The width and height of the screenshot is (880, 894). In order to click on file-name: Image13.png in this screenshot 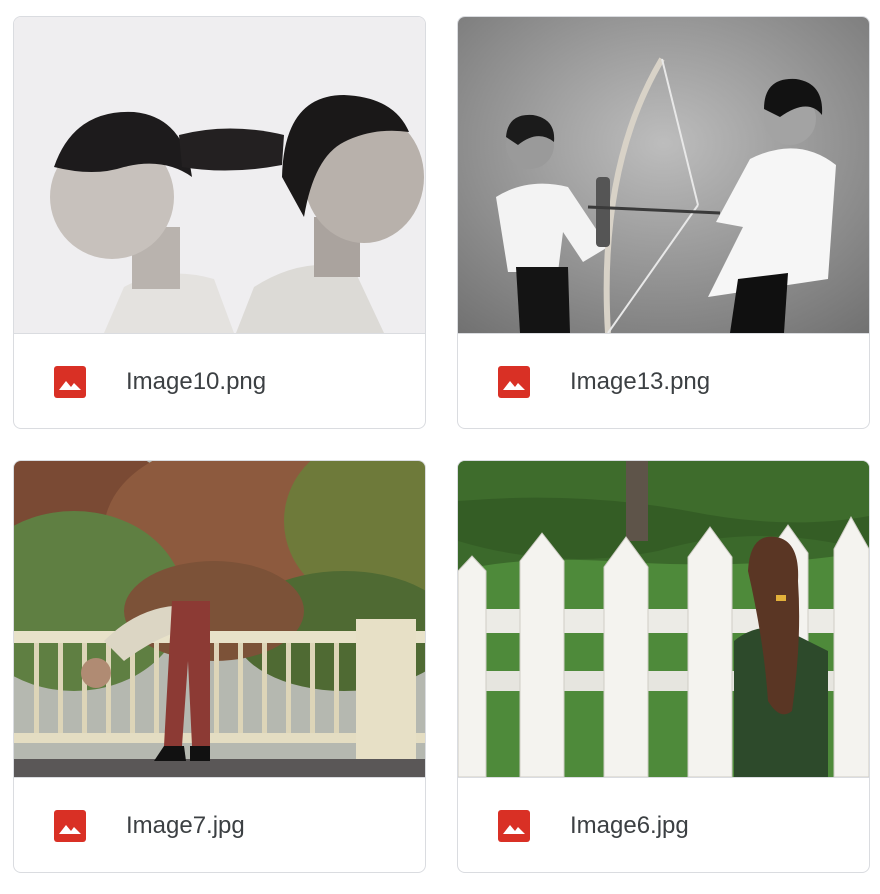, I will do `click(640, 381)`.